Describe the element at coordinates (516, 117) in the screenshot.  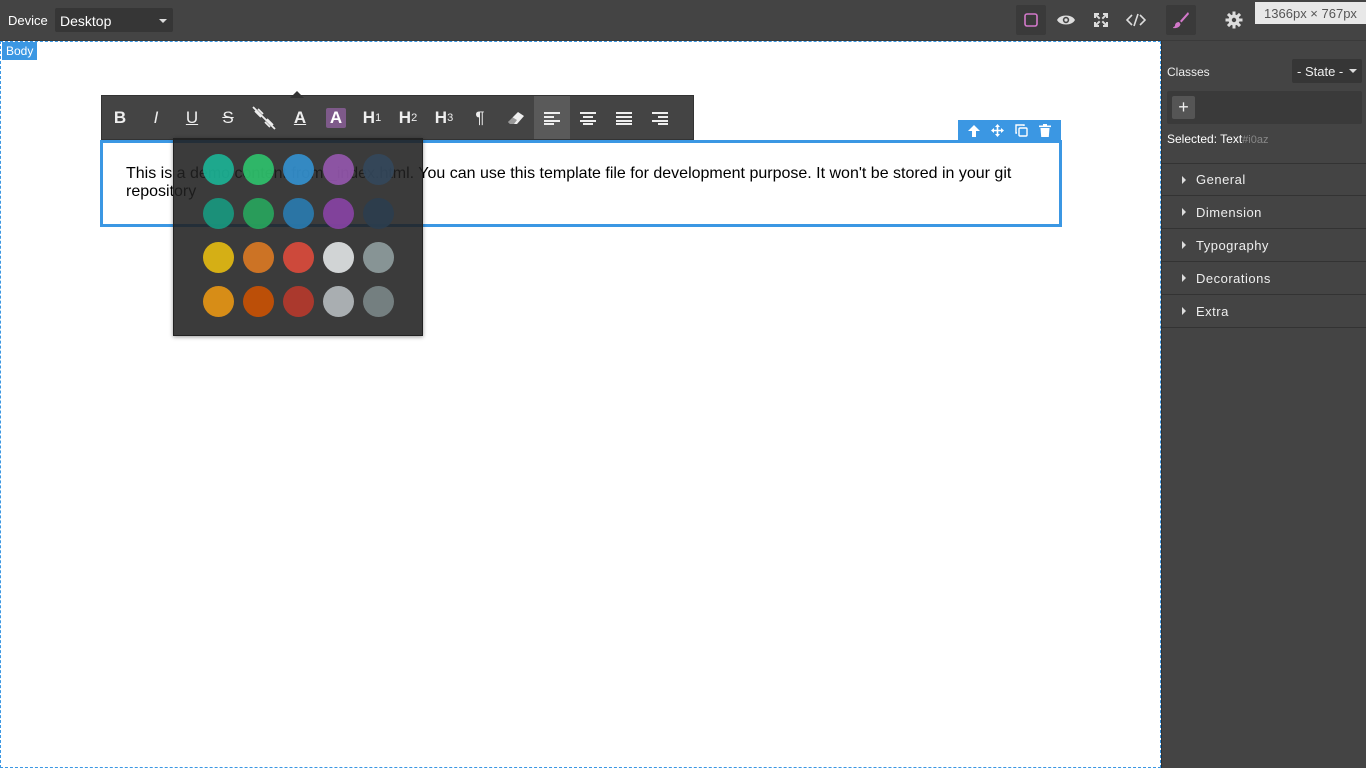
I see `clear-format-button` at that location.